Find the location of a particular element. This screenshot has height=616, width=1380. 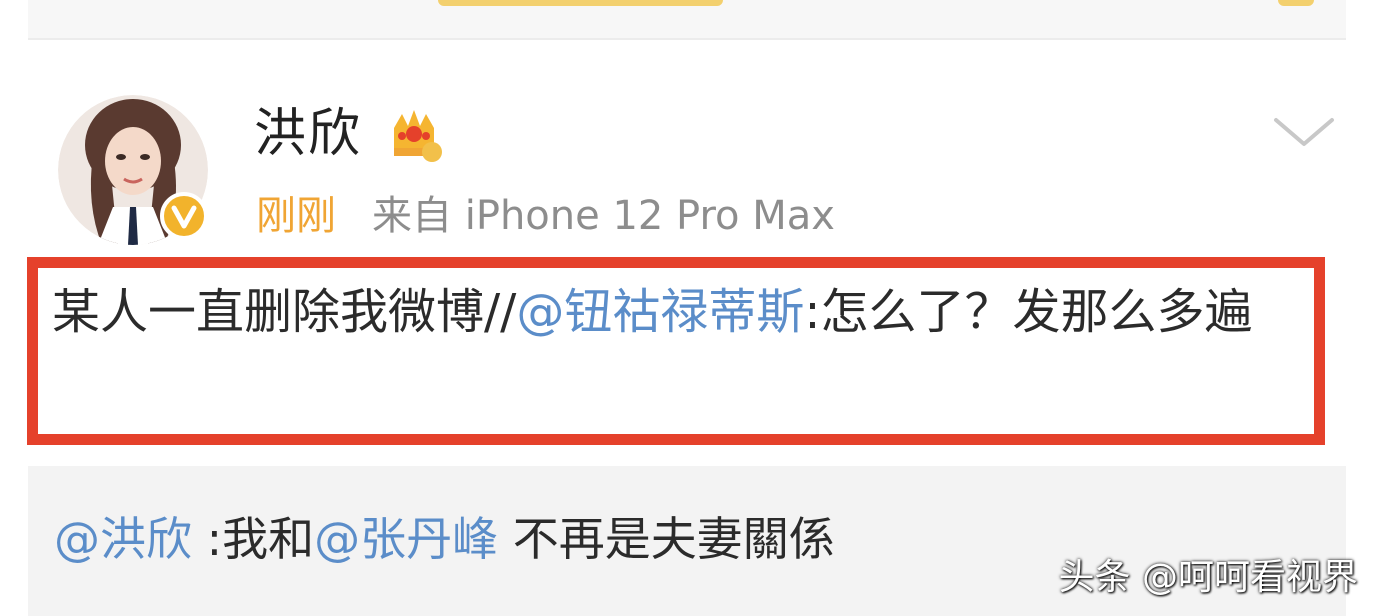

watermark: 头条 @呵呵看视界 is located at coordinates (1208, 577).